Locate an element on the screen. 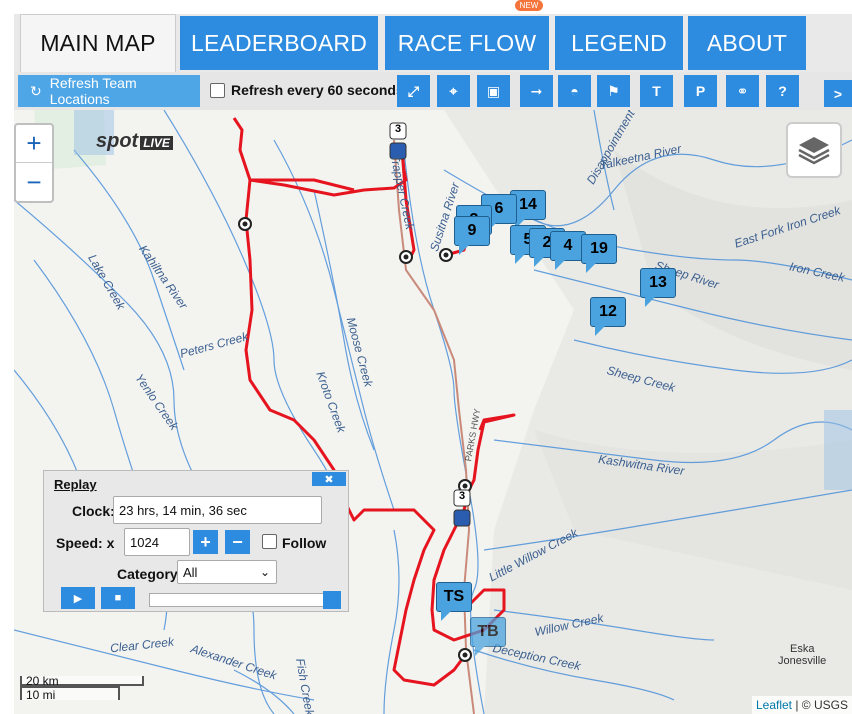 Image resolution: width=852 pixels, height=714 pixels. clock-field: 23 hrs, 14 min, 36 sec is located at coordinates (217, 510).